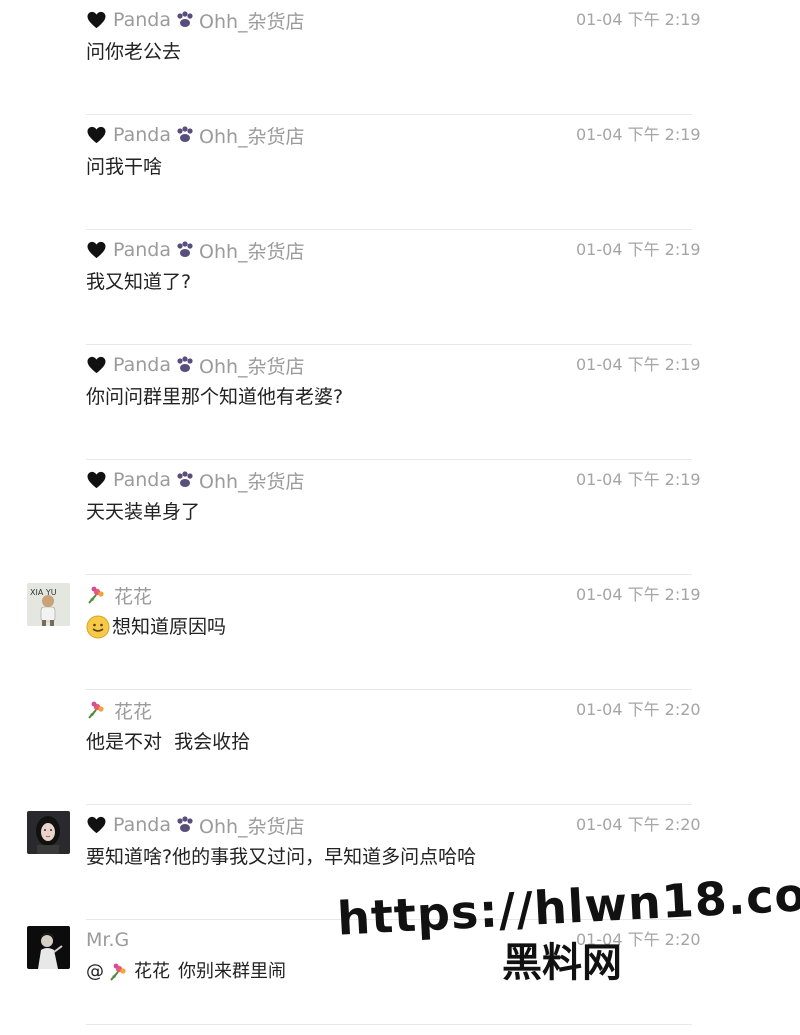 The image size is (800, 1035). I want to click on chat-message: Panda Ohh_杂货店 01-04 下午 2:19 问你老公去, so click(400, 57).